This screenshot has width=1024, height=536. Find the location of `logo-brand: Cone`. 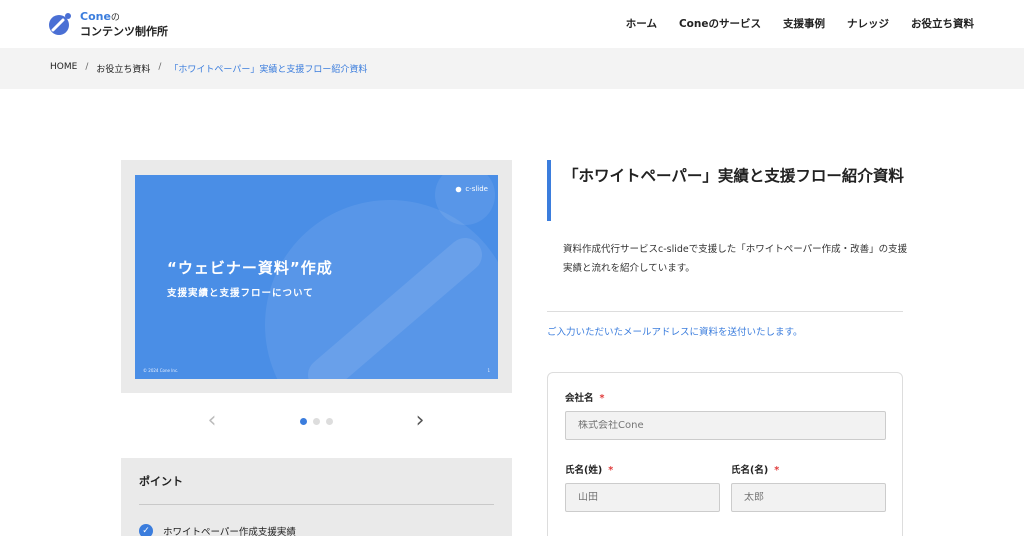

logo-brand: Cone is located at coordinates (95, 16).